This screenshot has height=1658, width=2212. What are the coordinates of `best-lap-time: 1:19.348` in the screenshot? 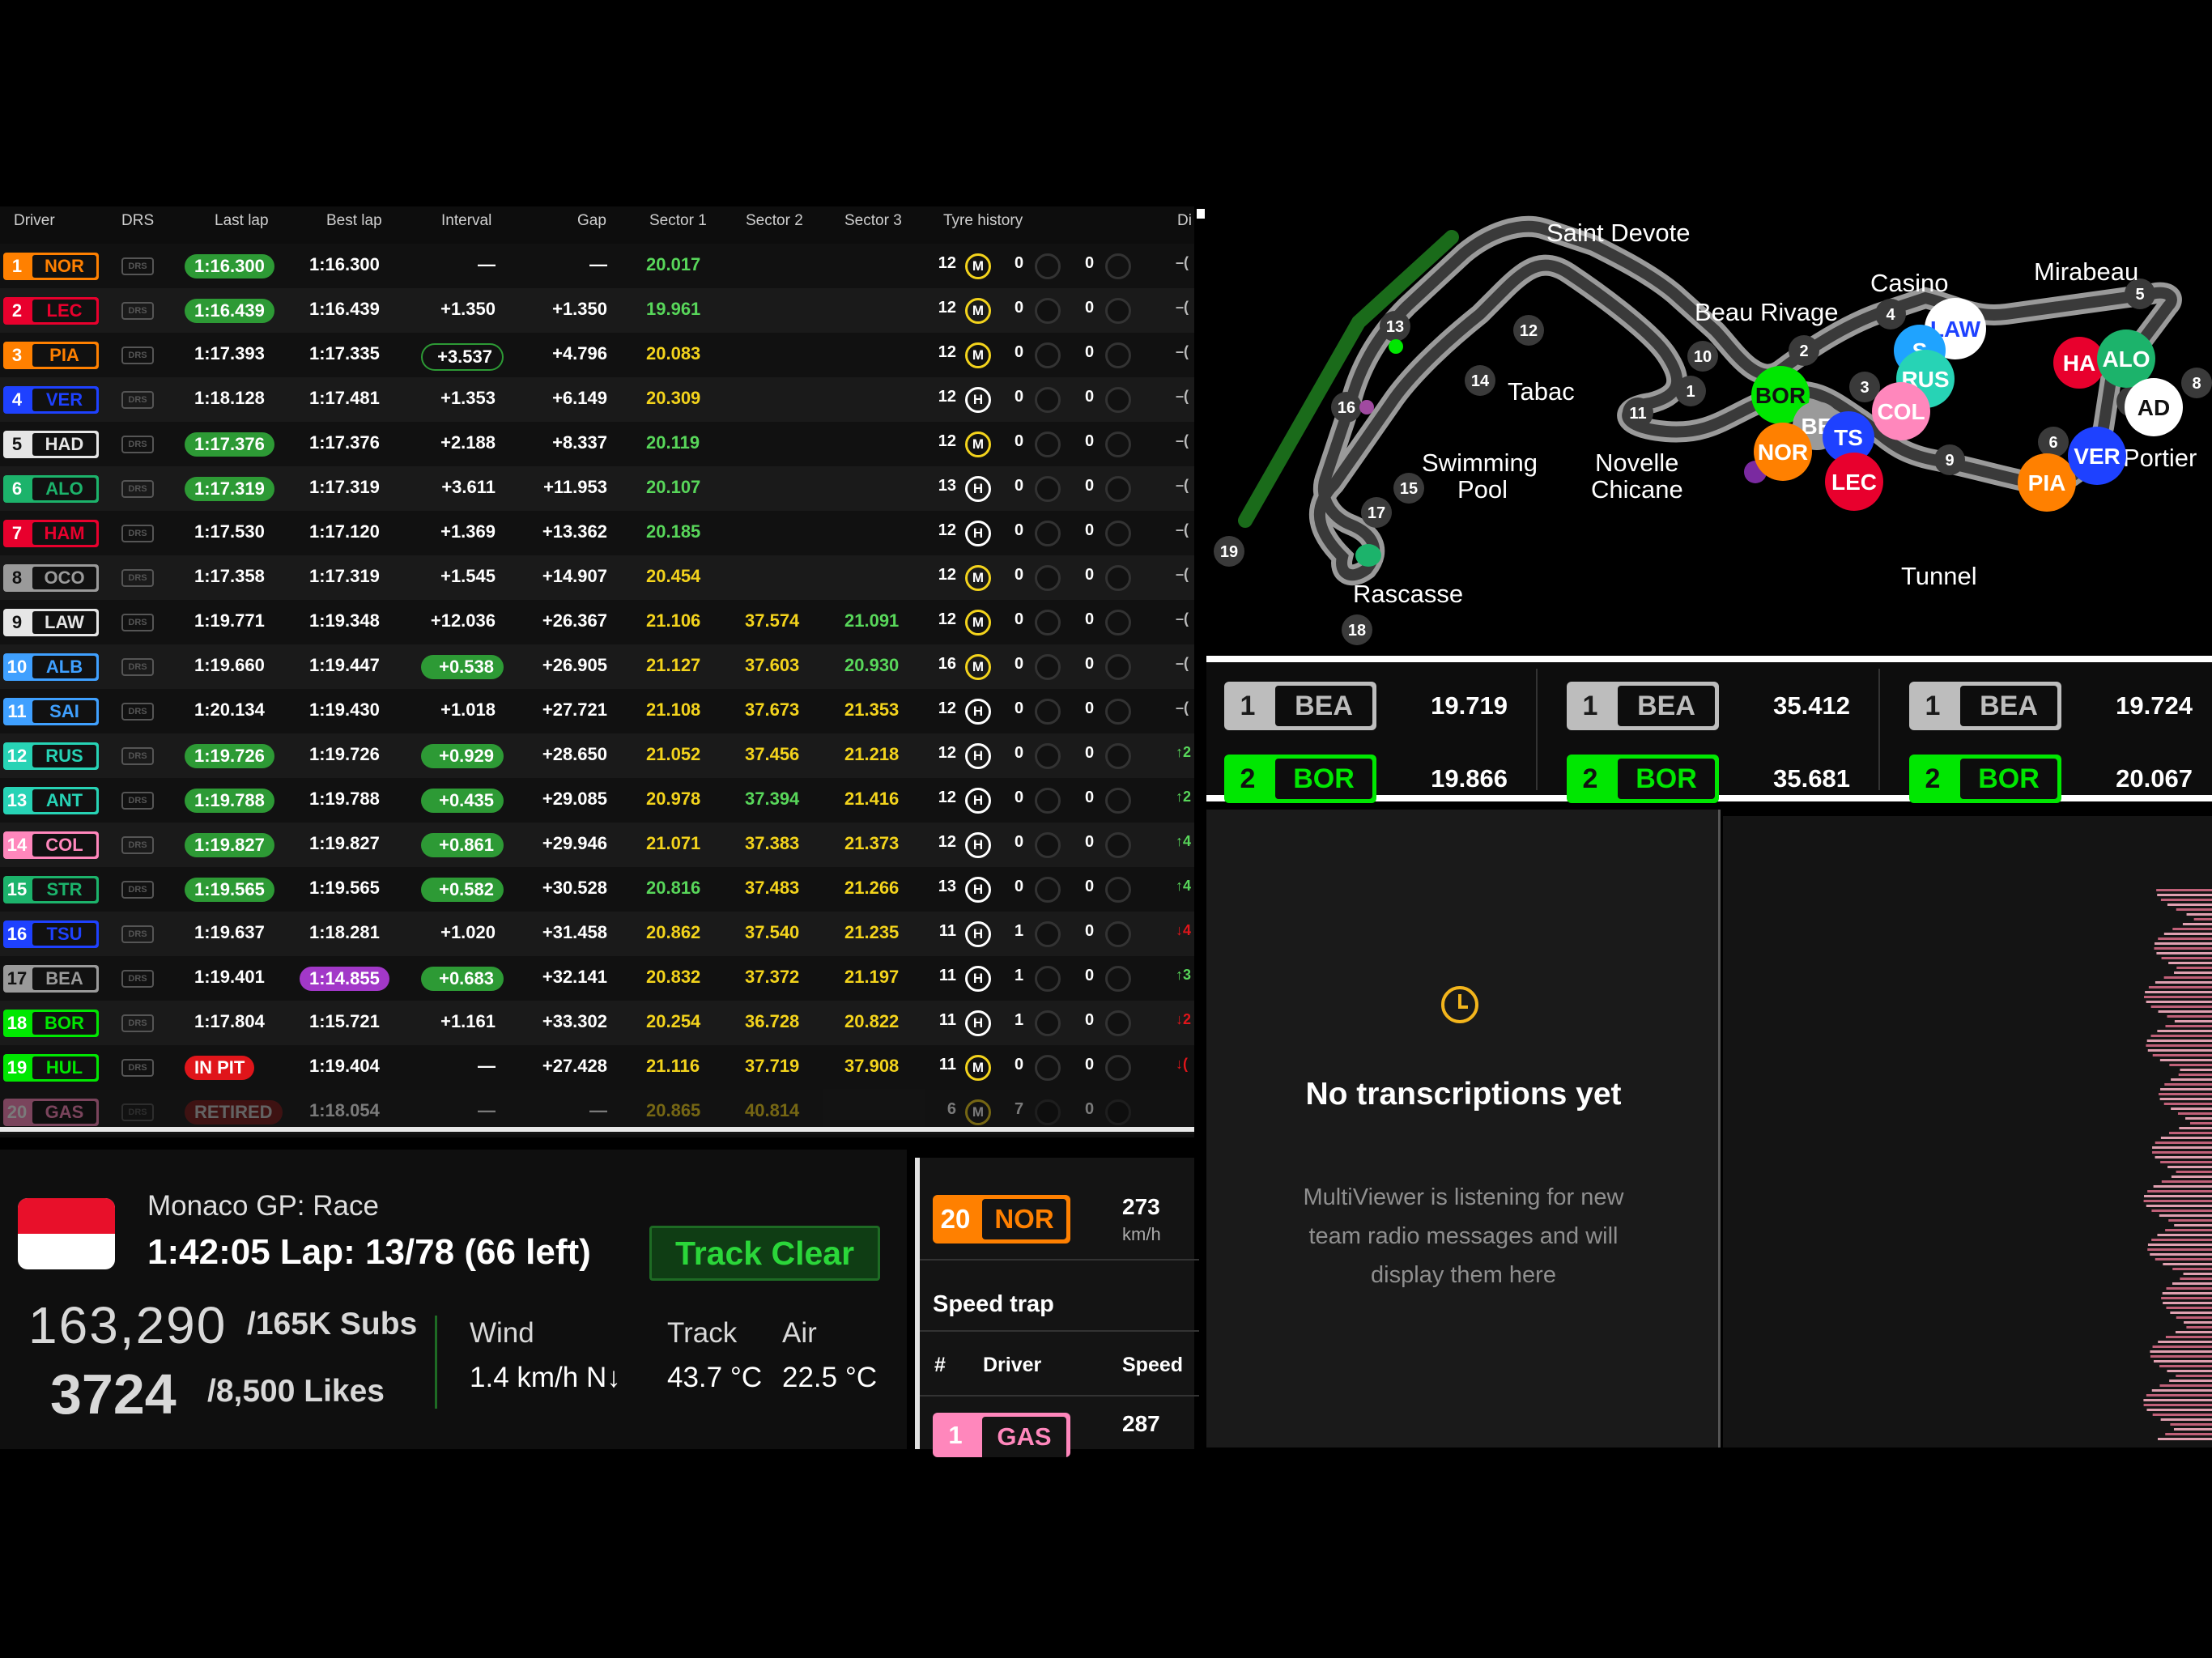 It's located at (345, 620).